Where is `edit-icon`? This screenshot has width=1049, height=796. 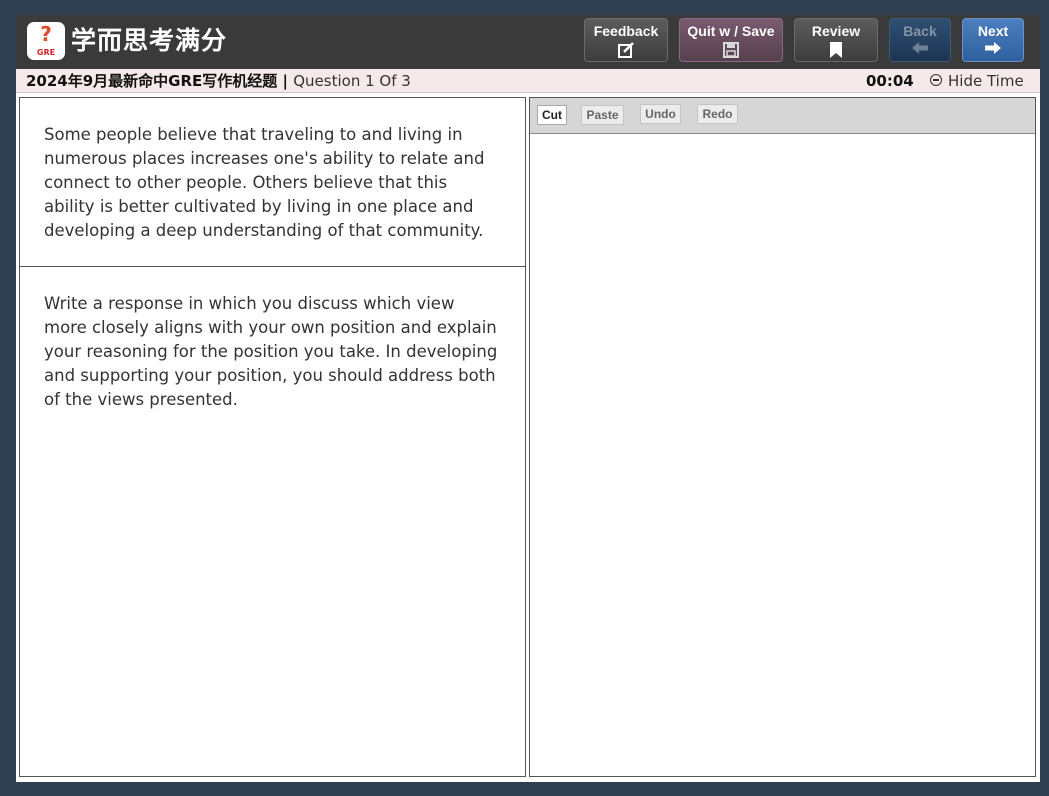
edit-icon is located at coordinates (626, 50).